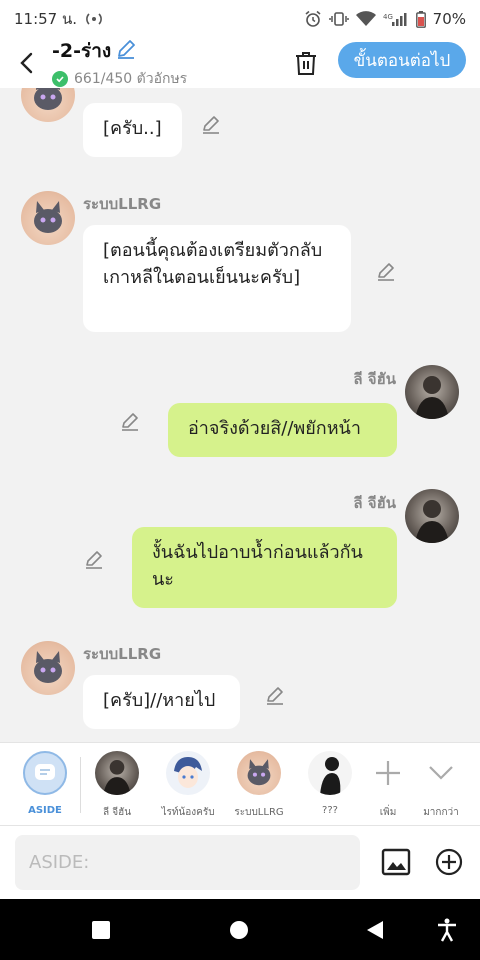  I want to click on accessibility-button, so click(447, 930).